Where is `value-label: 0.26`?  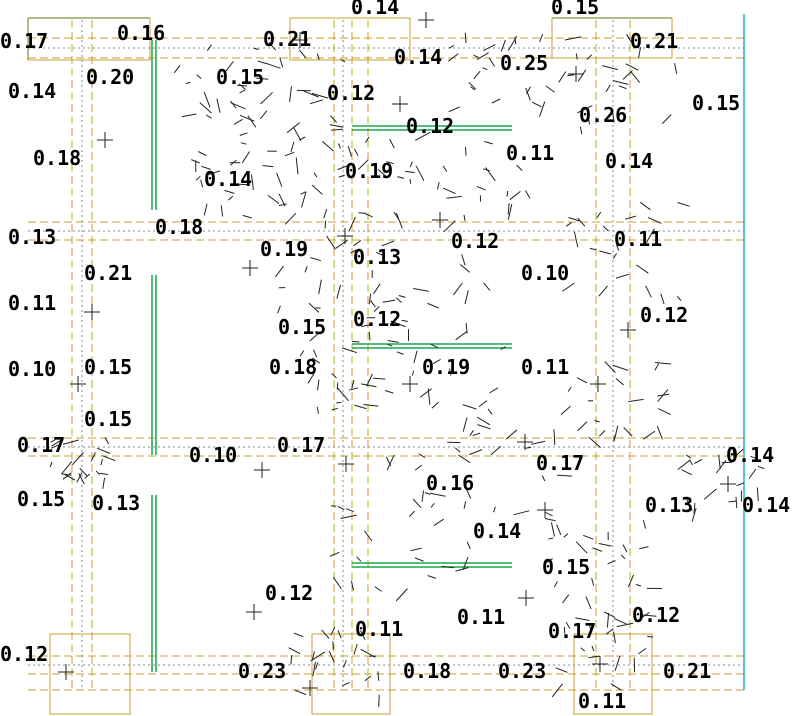
value-label: 0.26 is located at coordinates (603, 115).